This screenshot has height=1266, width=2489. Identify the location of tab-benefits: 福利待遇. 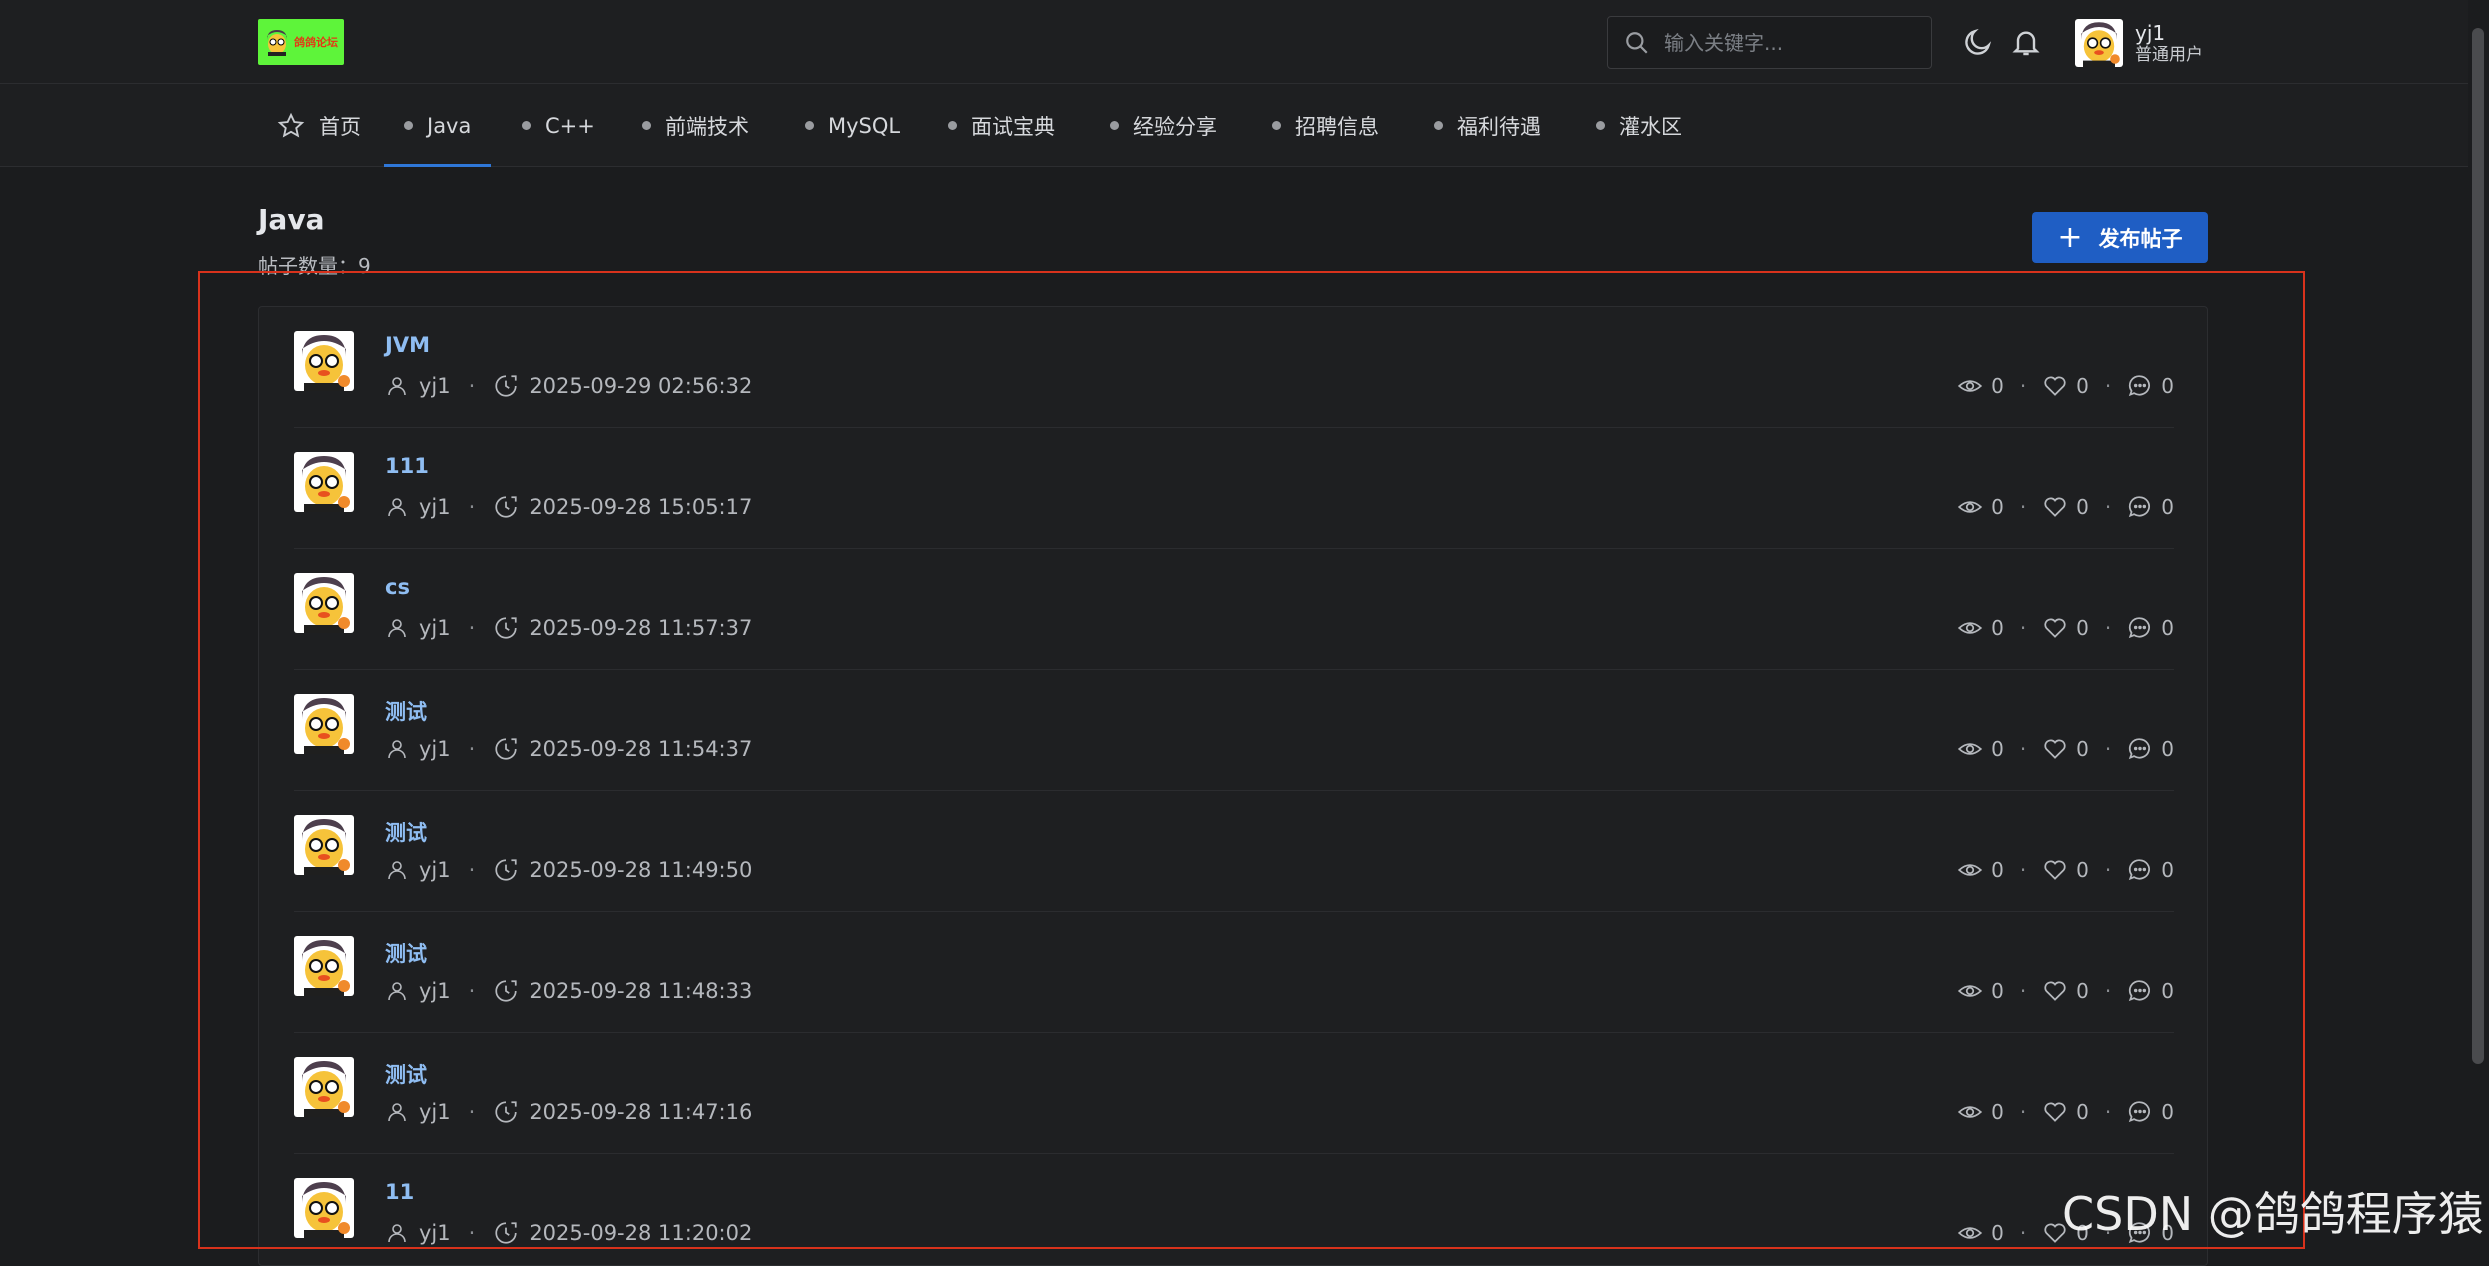
(1487, 125).